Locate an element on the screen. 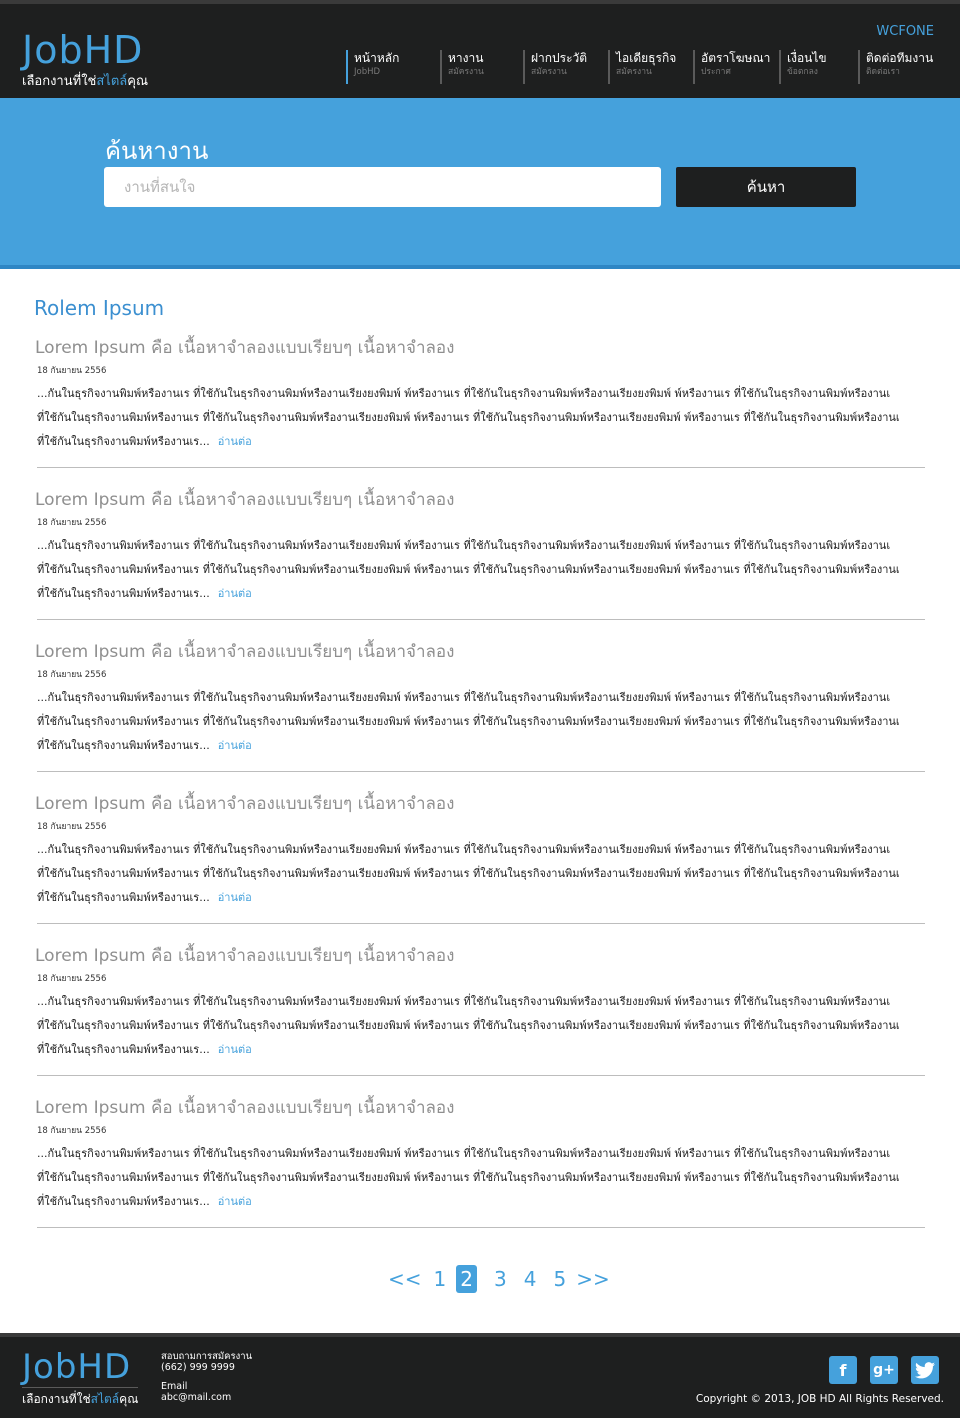 This screenshot has height=1418, width=960. twitter-icon is located at coordinates (925, 1370).